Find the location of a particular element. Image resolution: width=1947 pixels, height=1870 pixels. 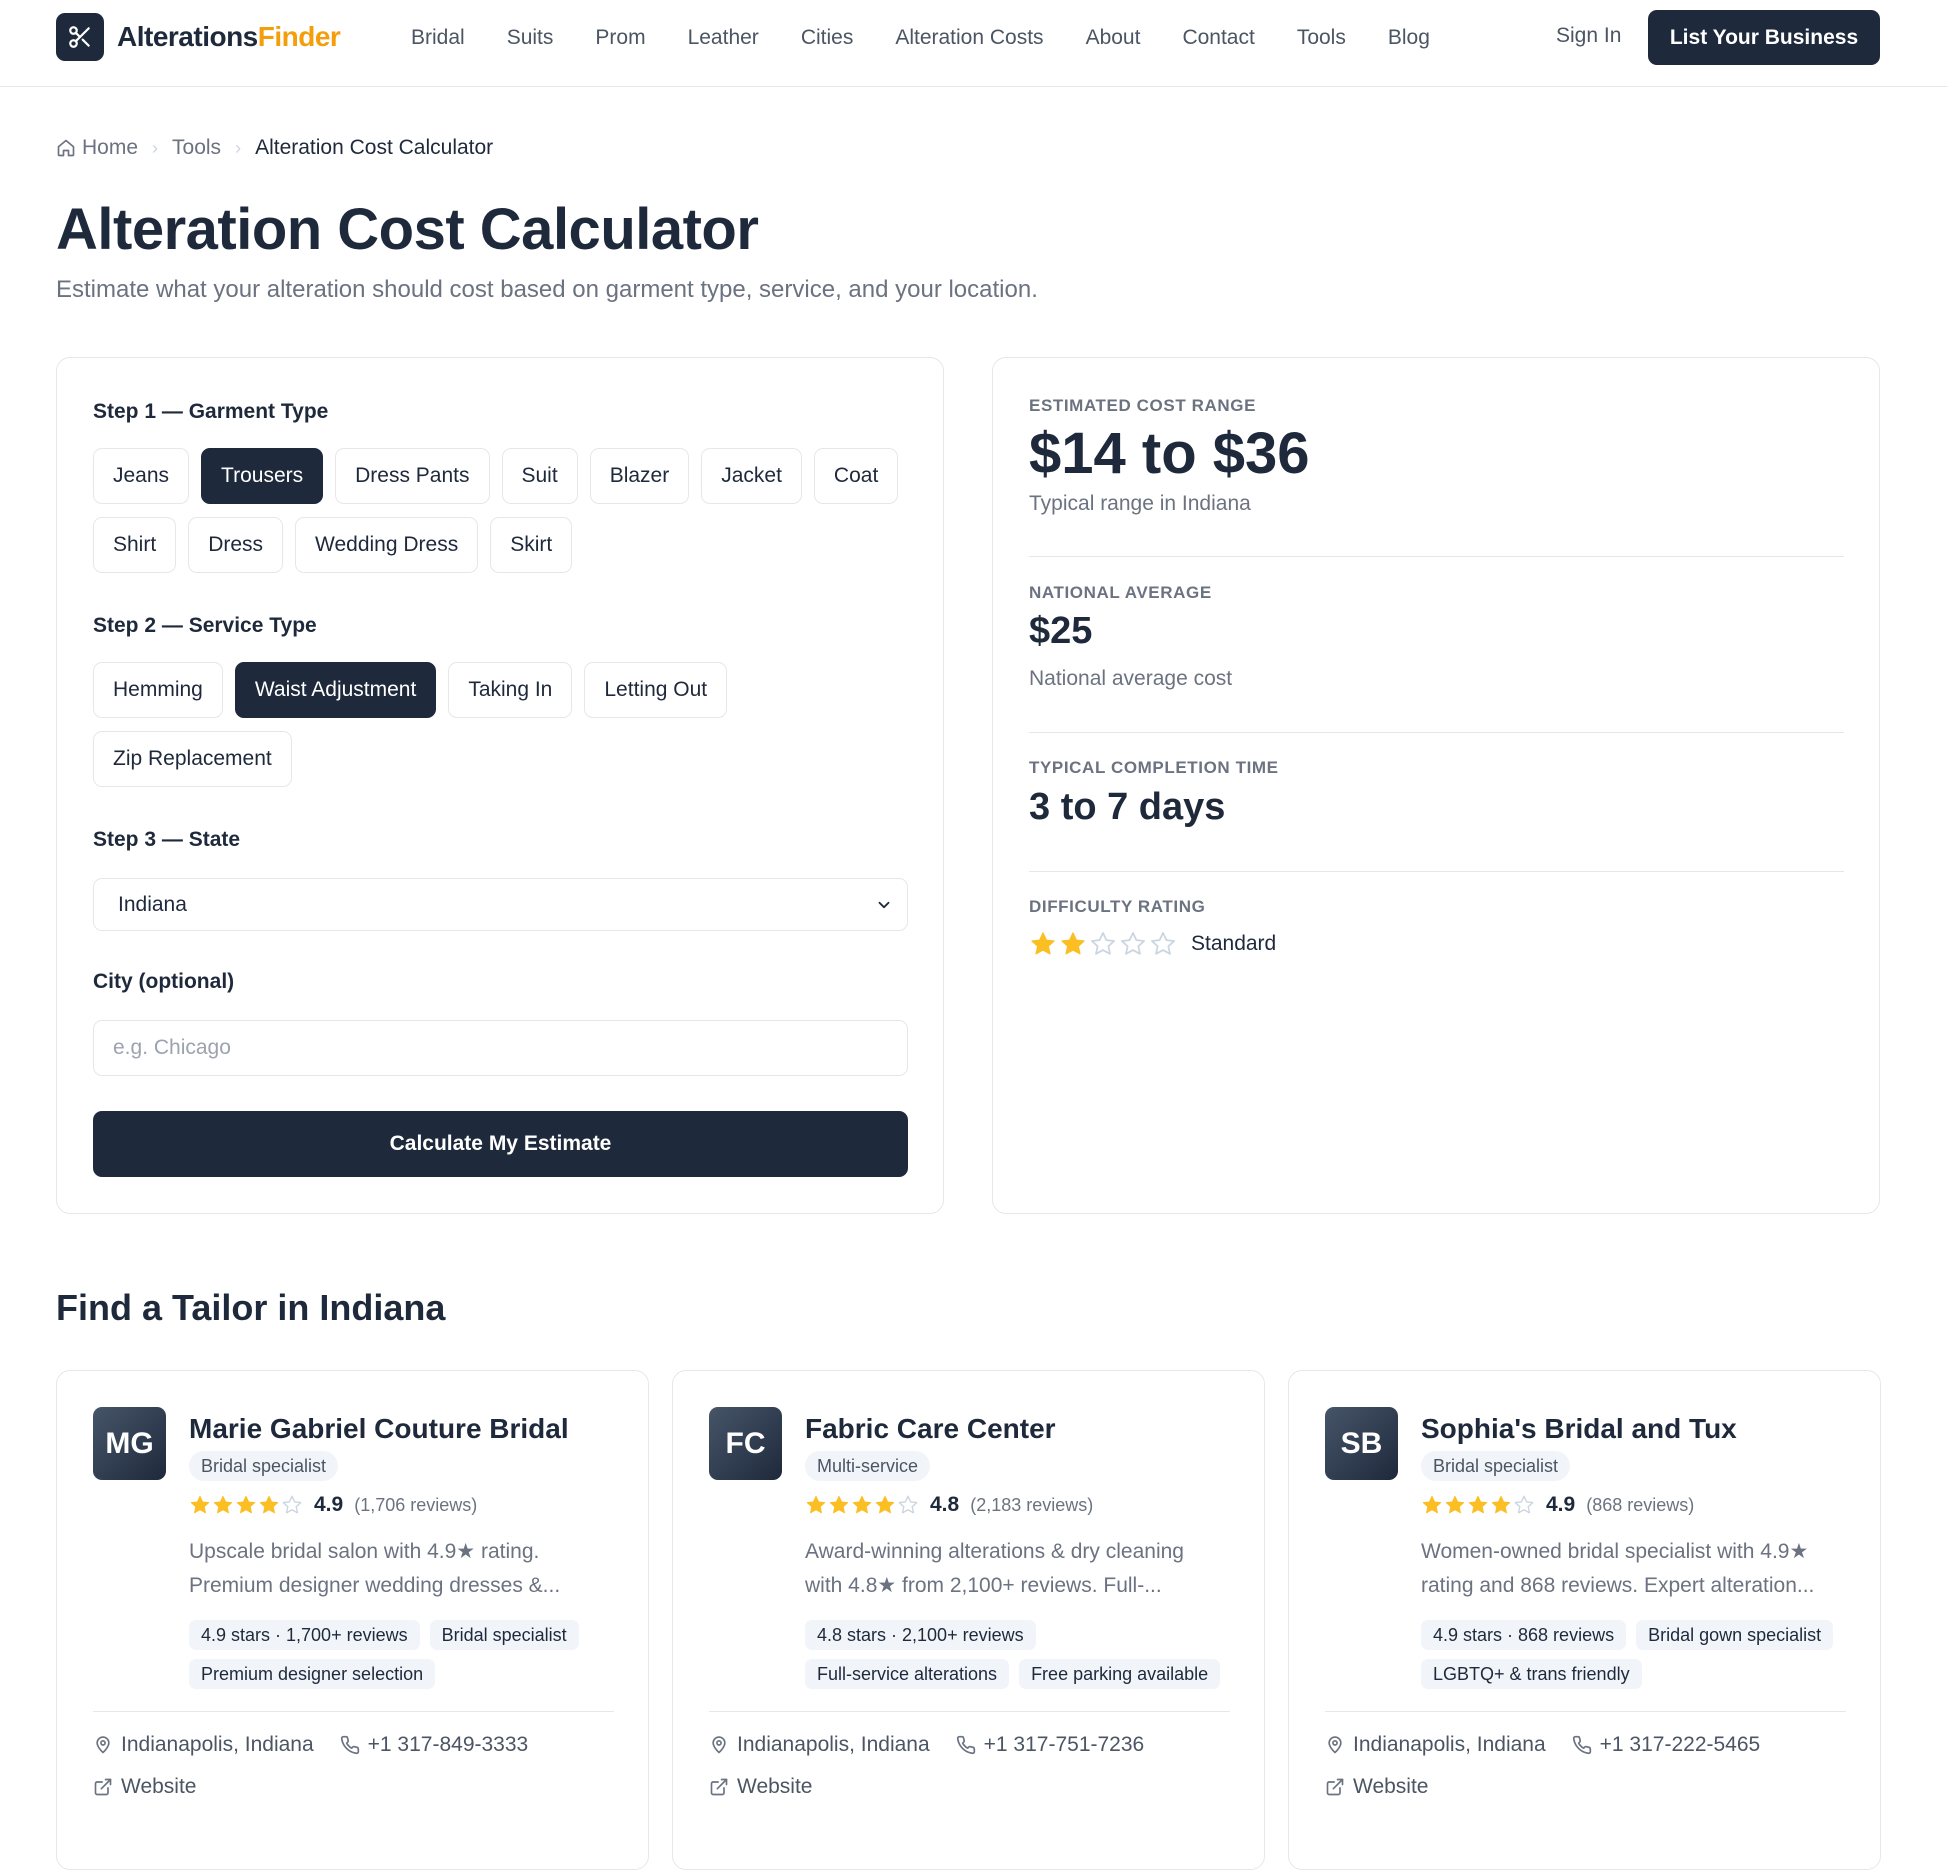

breadcrumb-current: Alteration Cost Calculator is located at coordinates (374, 147).